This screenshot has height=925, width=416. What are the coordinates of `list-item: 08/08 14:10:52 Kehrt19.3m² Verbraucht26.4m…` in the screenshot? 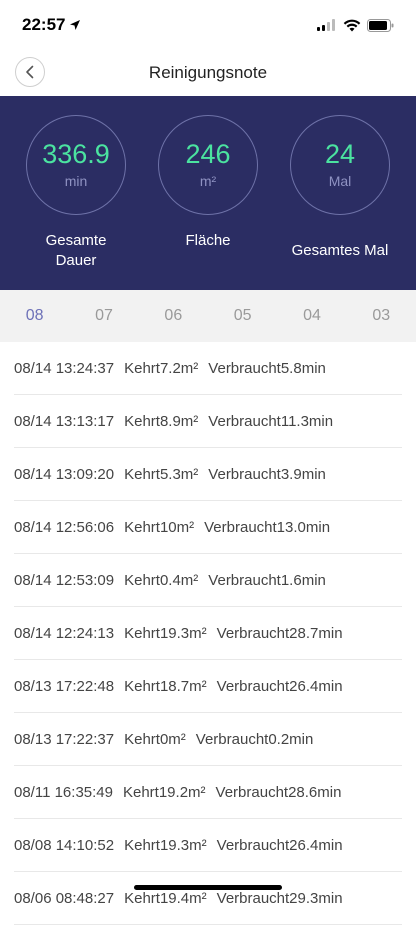 It's located at (208, 845).